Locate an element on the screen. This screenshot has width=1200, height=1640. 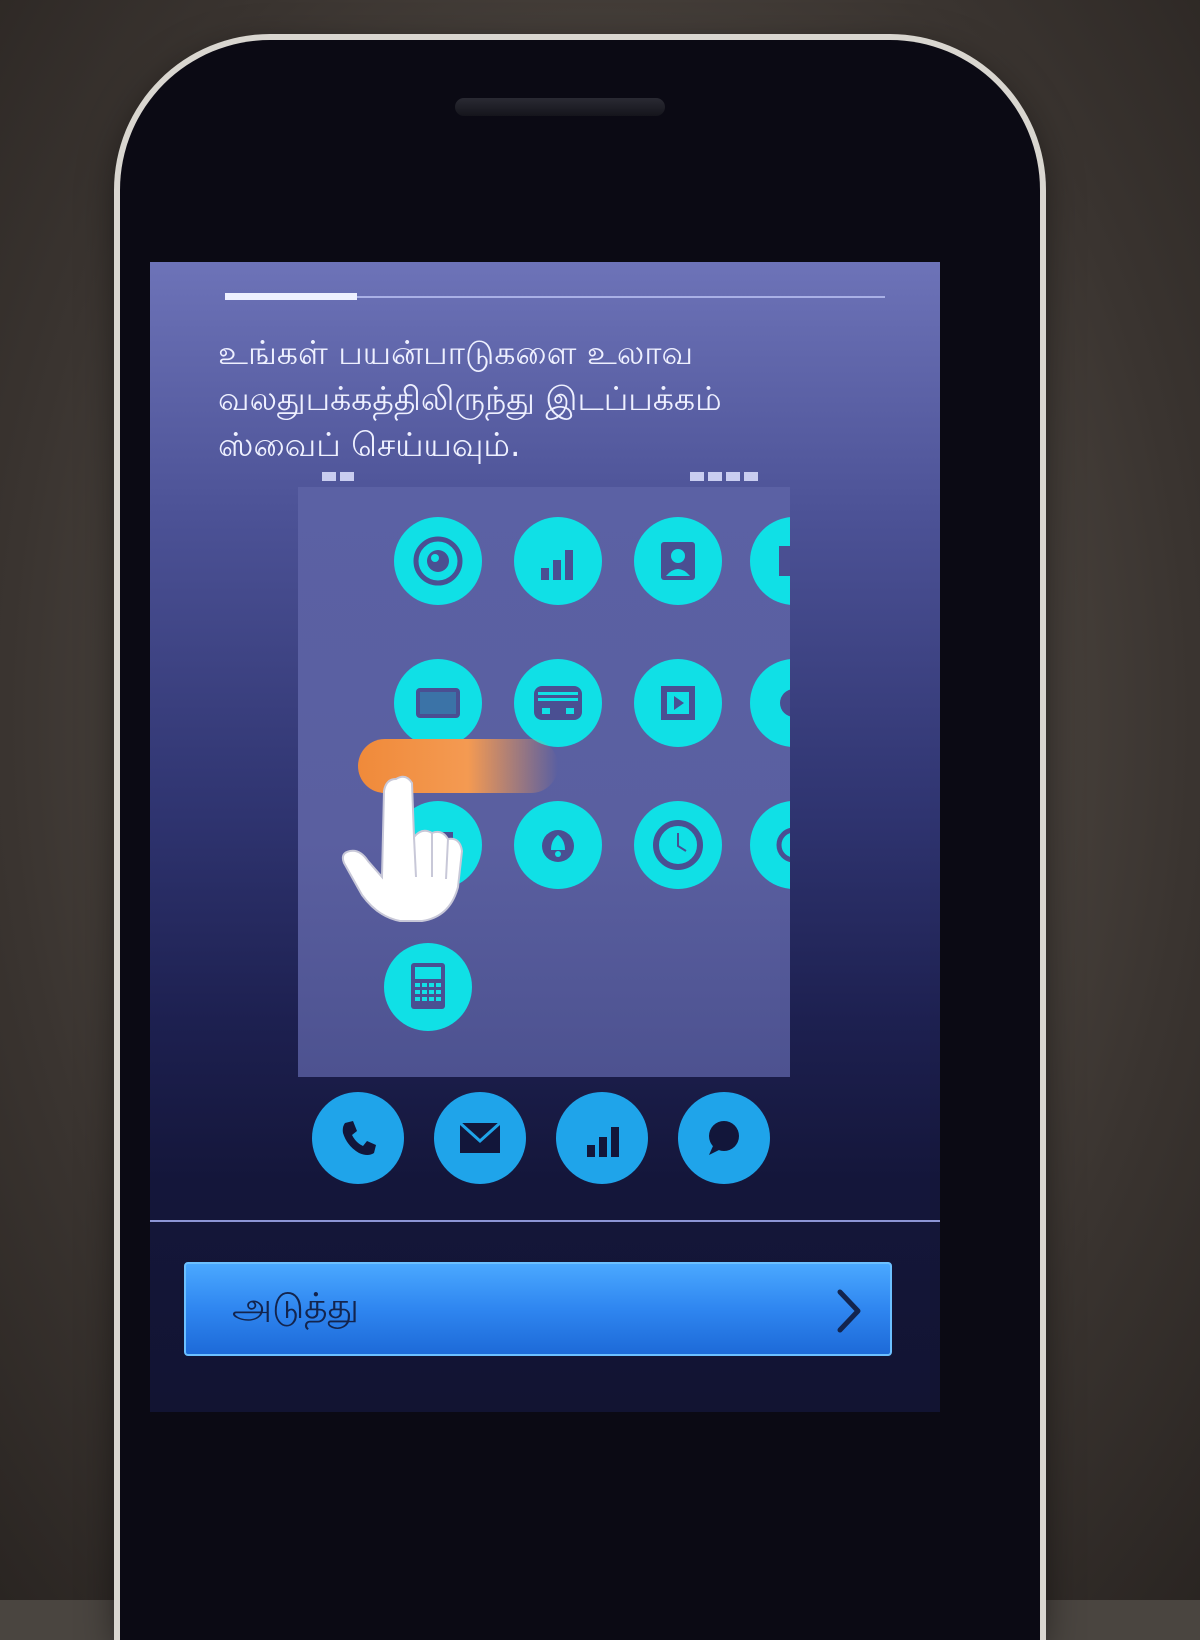
calculator-icon is located at coordinates (428, 987).